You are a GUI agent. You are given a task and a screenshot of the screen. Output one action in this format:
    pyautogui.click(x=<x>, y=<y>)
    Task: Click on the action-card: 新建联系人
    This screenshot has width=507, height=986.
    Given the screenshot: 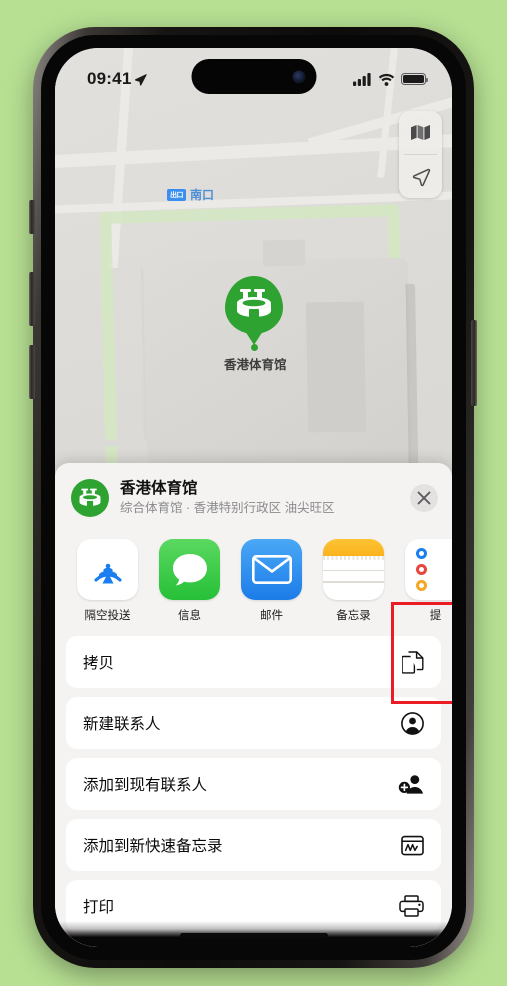 What is the action you would take?
    pyautogui.click(x=253, y=723)
    